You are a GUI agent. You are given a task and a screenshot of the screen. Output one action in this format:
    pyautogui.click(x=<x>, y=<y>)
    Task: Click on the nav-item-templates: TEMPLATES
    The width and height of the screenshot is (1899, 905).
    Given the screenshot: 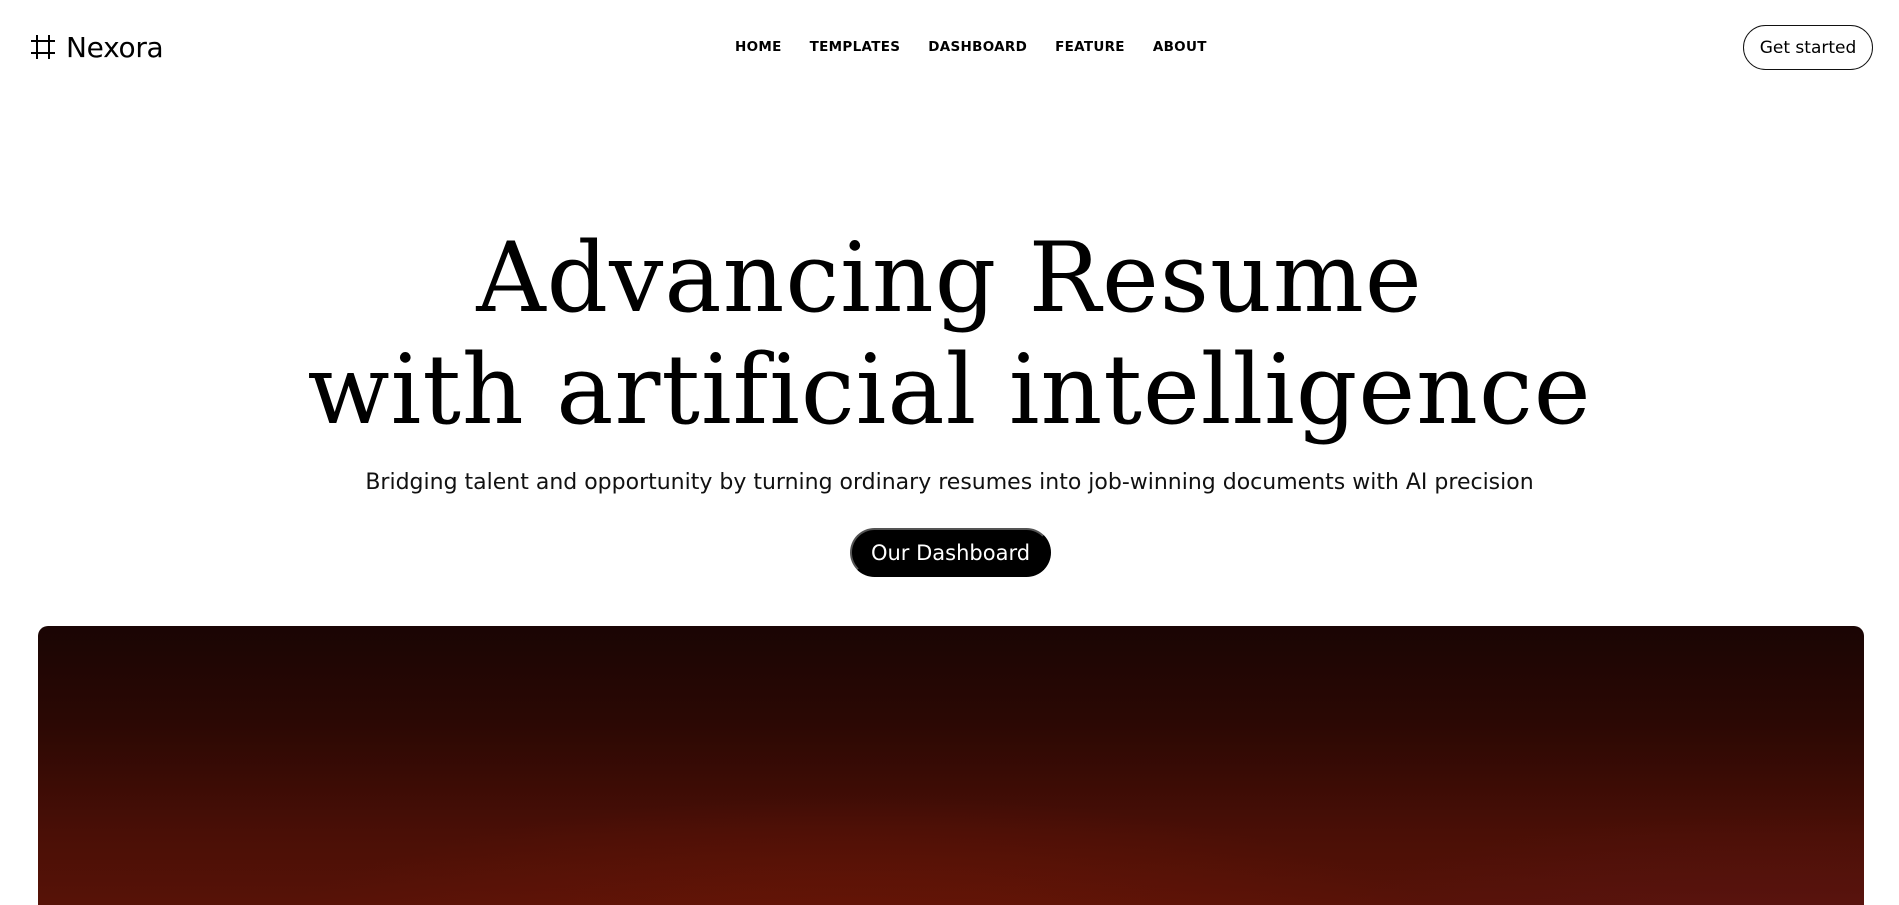 What is the action you would take?
    pyautogui.click(x=855, y=47)
    